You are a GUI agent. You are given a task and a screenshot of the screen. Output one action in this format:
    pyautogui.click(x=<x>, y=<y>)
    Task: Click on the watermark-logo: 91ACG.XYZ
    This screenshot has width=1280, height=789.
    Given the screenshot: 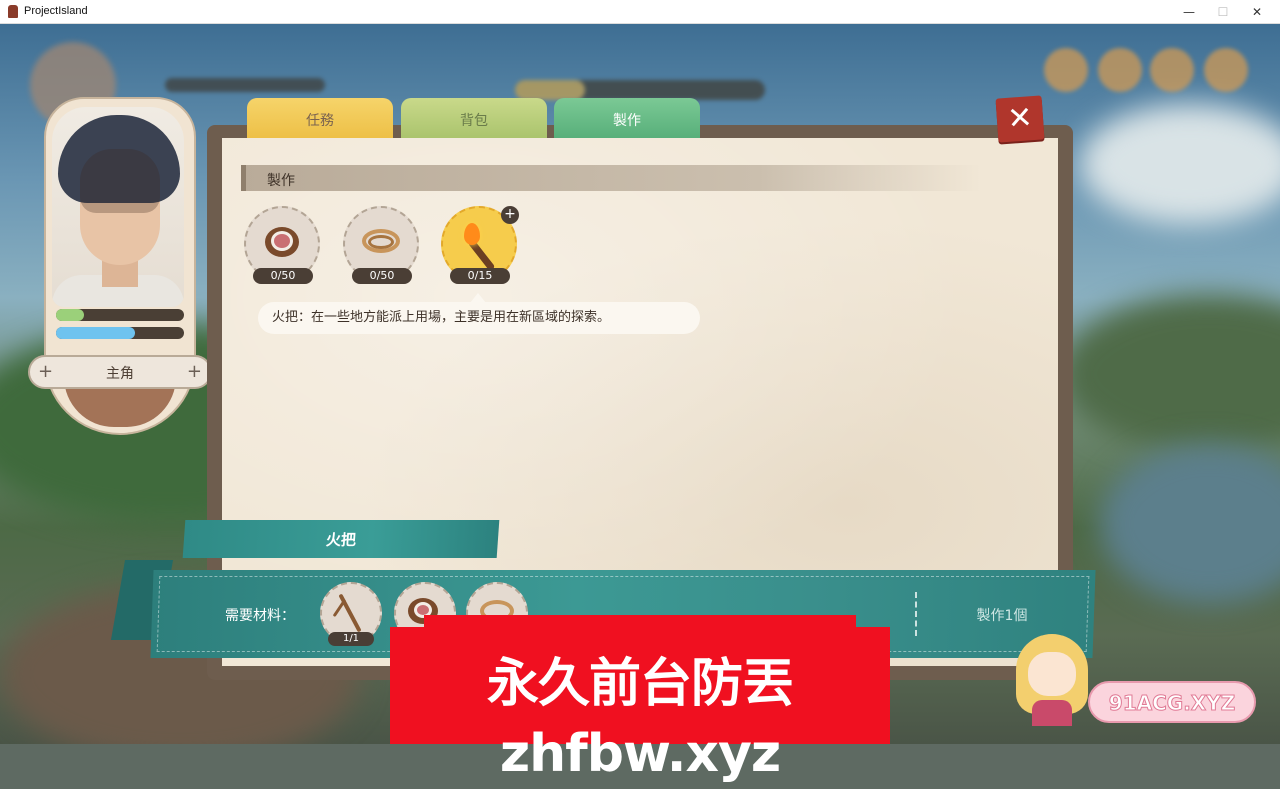 What is the action you would take?
    pyautogui.click(x=1172, y=702)
    